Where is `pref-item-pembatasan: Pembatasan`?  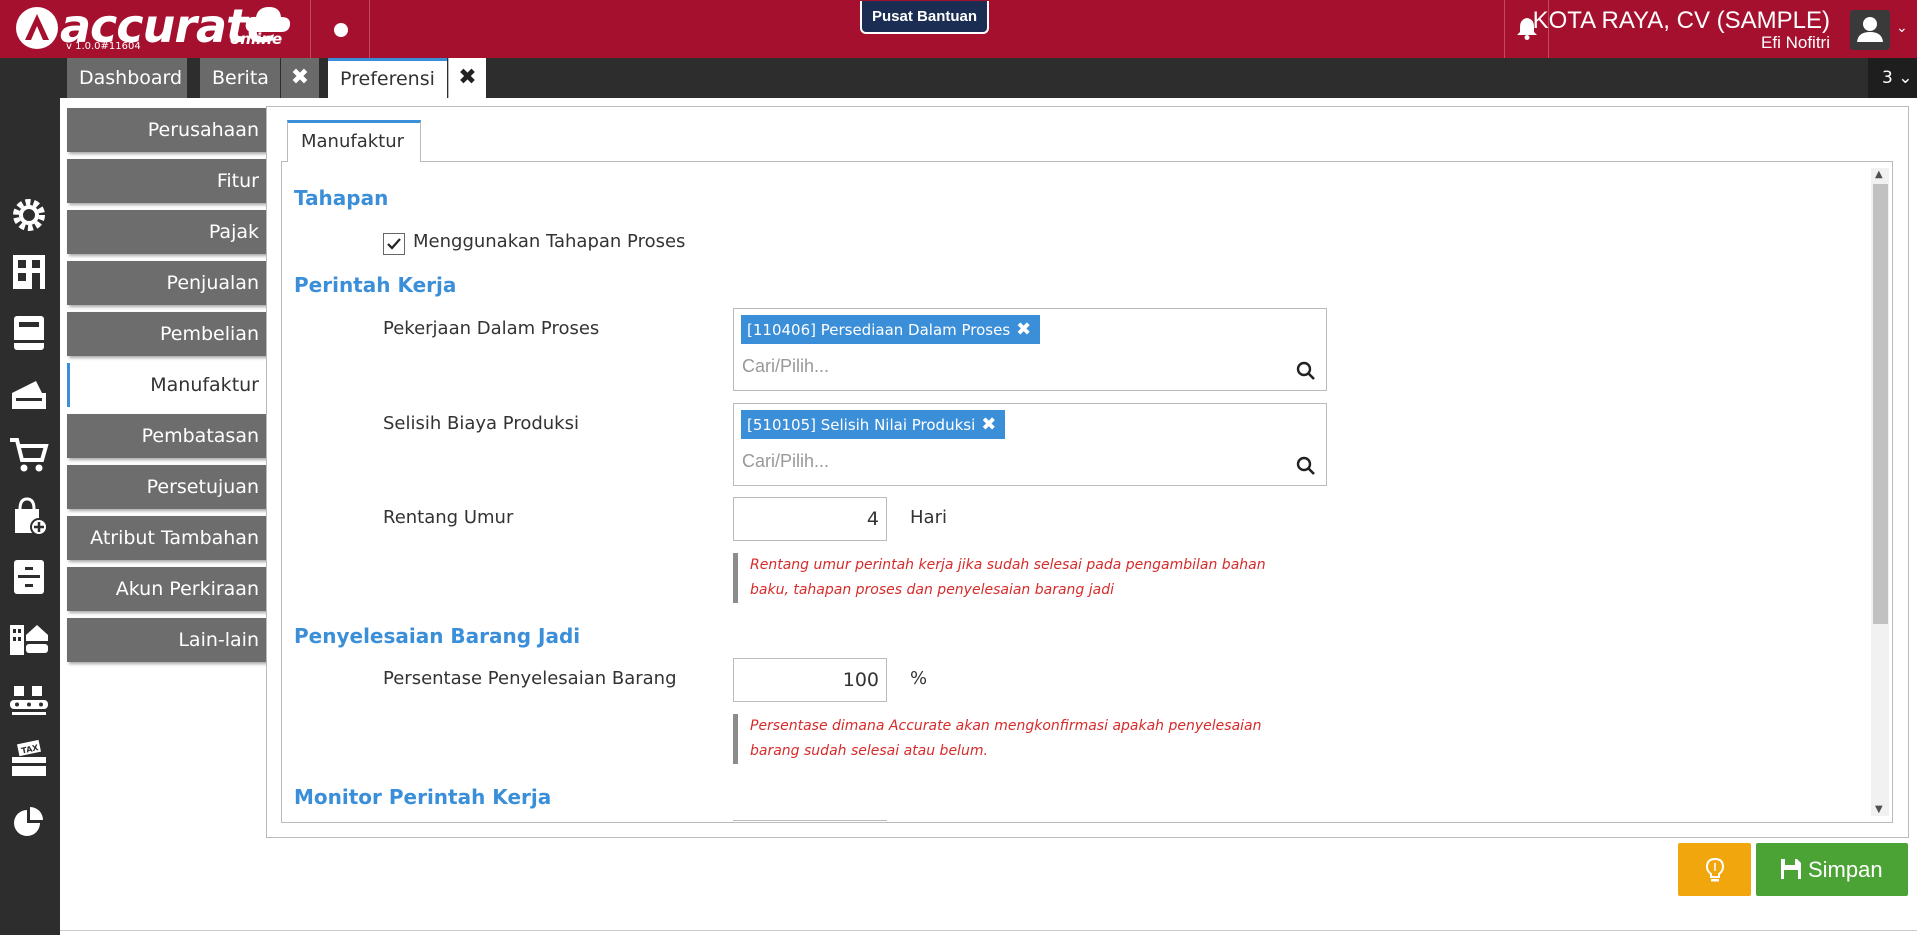
pref-item-pembatasan: Pembatasan is located at coordinates (167, 436).